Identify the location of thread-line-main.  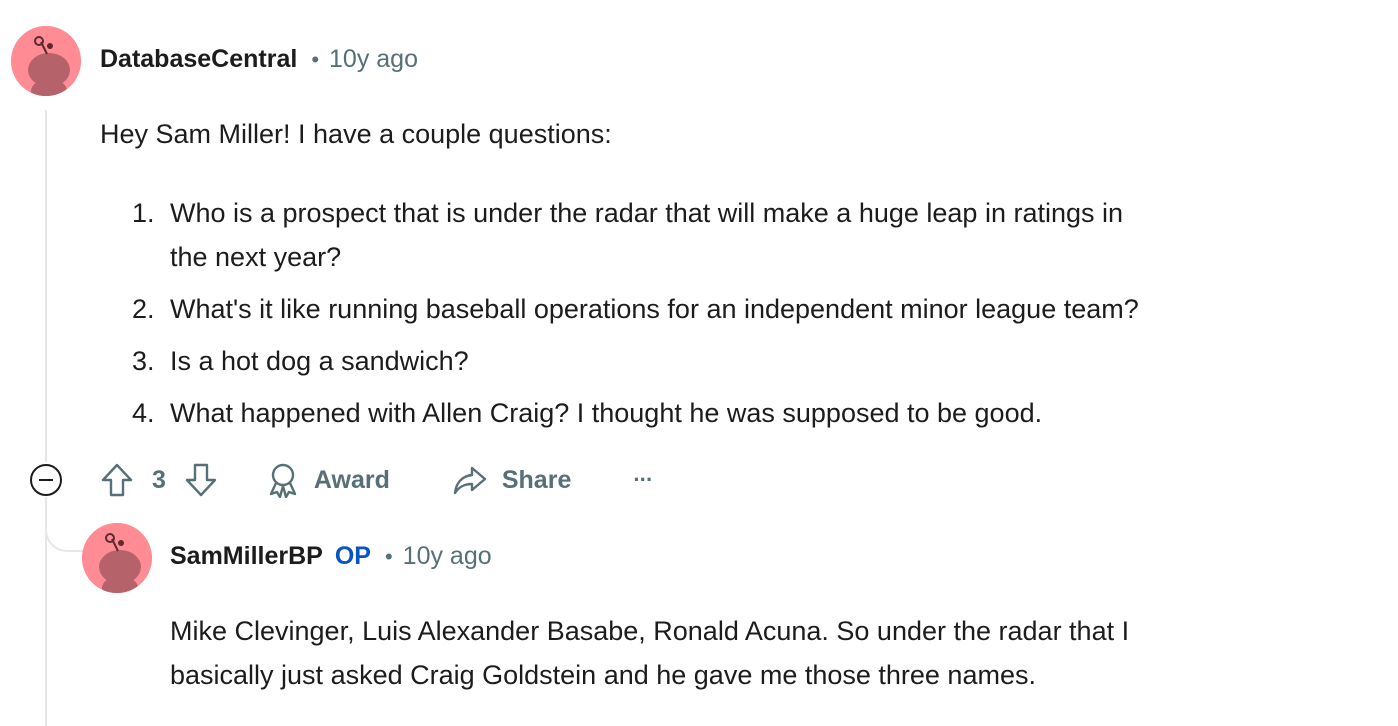
(46, 286).